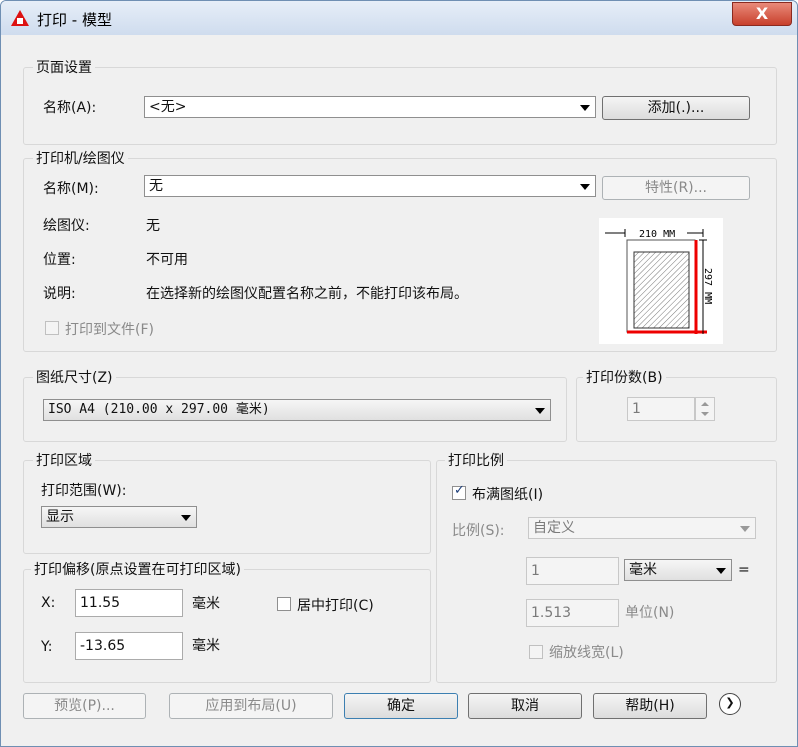 This screenshot has height=747, width=798. What do you see at coordinates (206, 604) in the screenshot?
I see `offset-x-unit: 毫米` at bounding box center [206, 604].